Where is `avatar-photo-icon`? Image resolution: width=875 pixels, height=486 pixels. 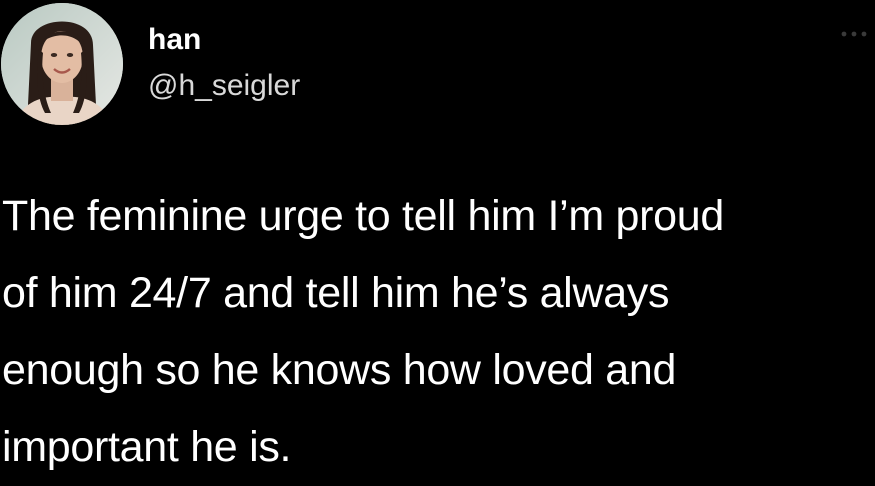 avatar-photo-icon is located at coordinates (62, 64).